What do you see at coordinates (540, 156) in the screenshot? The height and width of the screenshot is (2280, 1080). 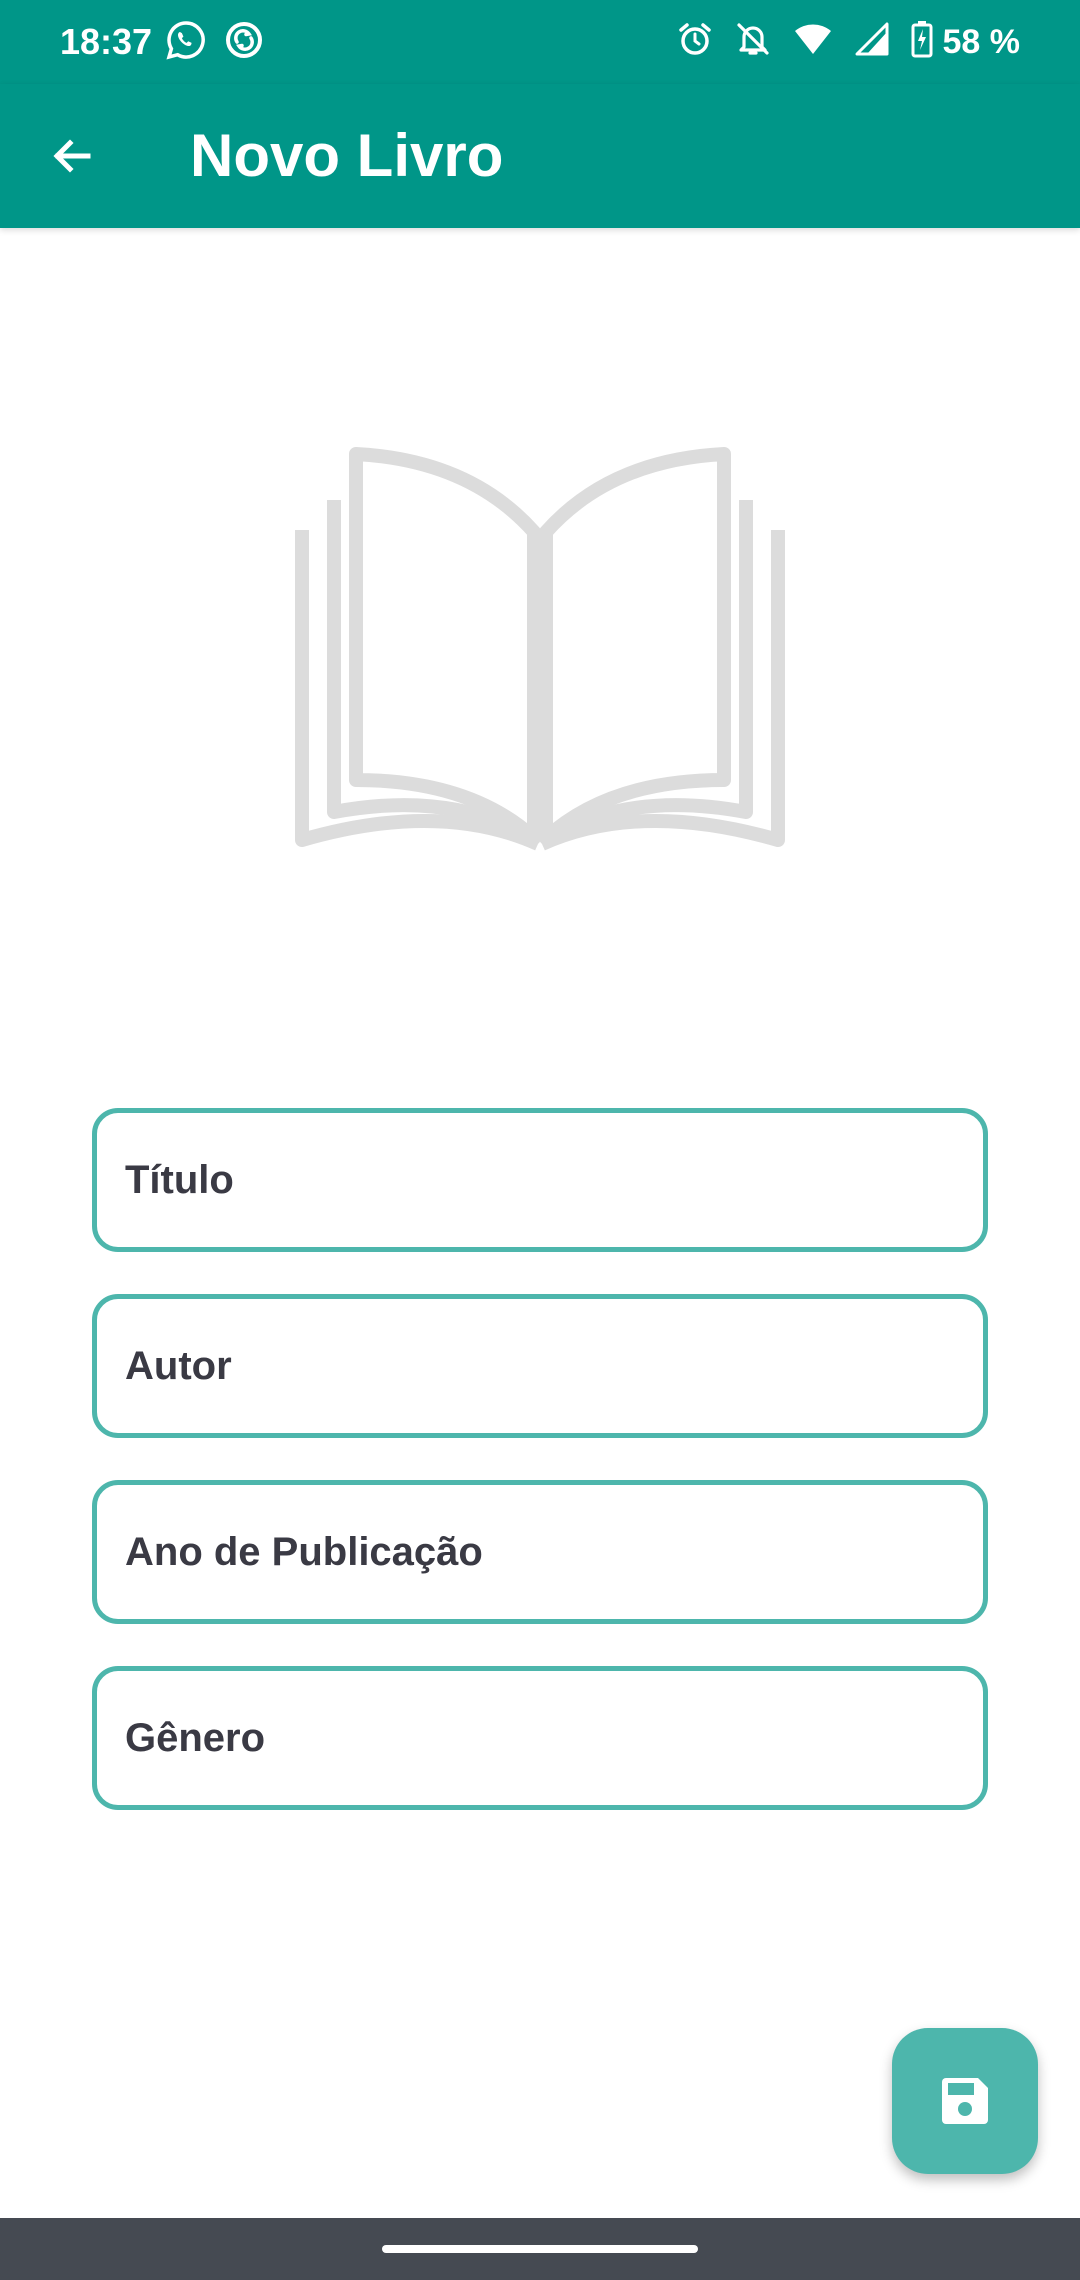 I see `app-bar: Novo Livro` at bounding box center [540, 156].